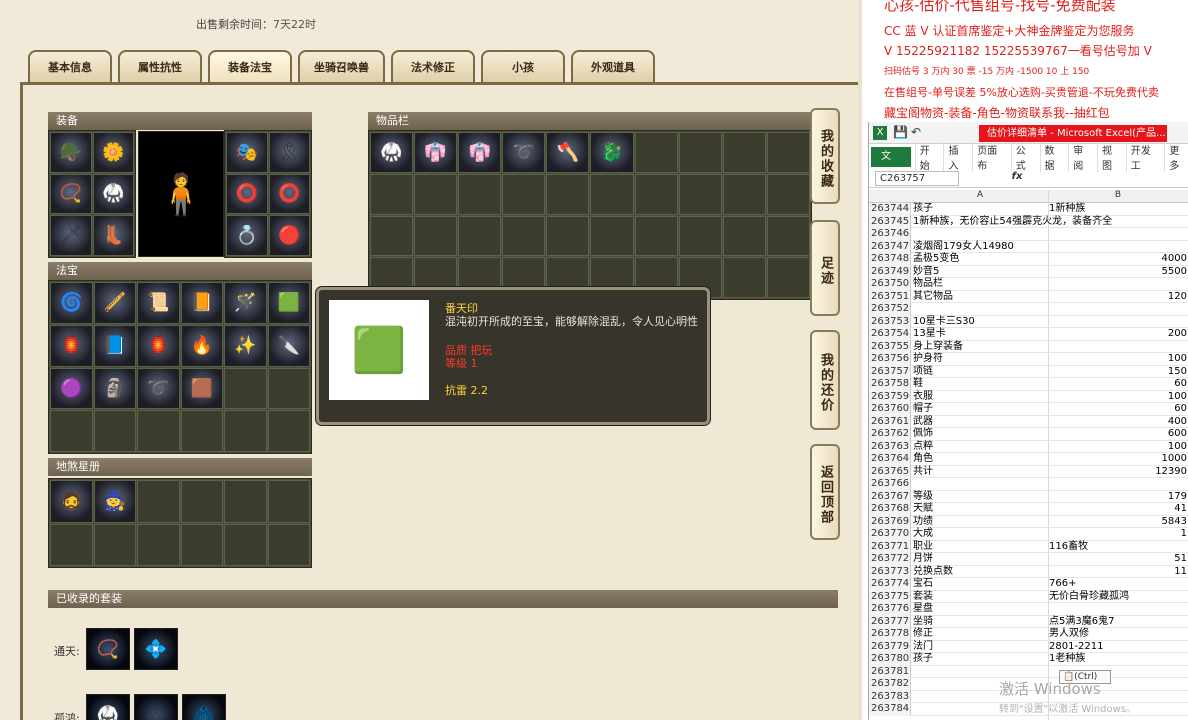 This screenshot has height=720, width=1188. What do you see at coordinates (1118, 634) in the screenshot?
I see `cell-b: 男人双修` at bounding box center [1118, 634].